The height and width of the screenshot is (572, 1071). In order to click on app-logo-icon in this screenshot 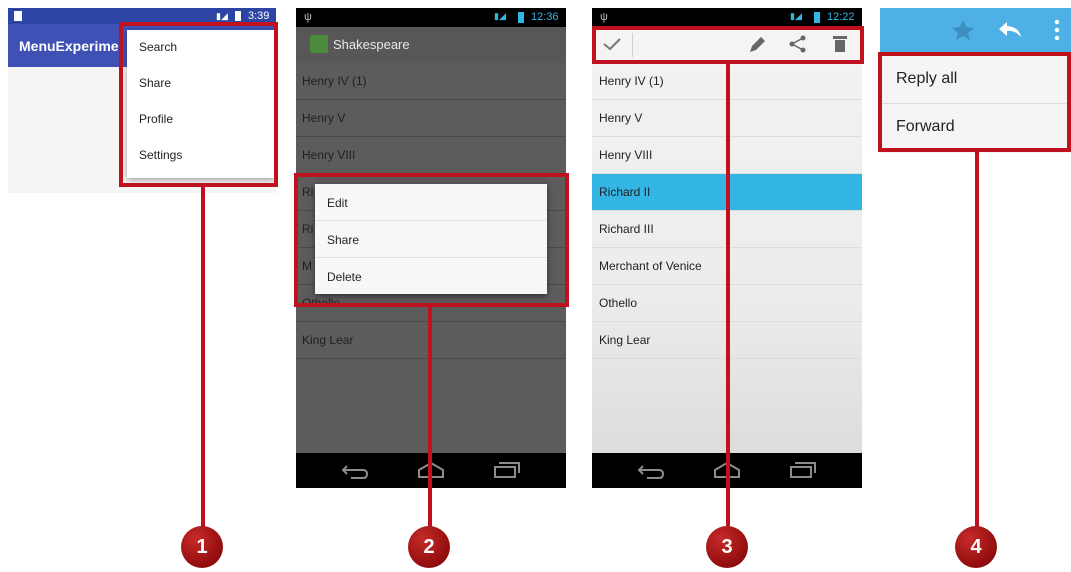, I will do `click(319, 44)`.